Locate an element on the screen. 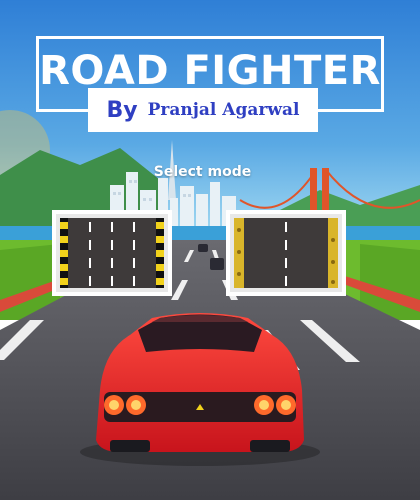 This screenshot has height=500, width=420. mode-1-button is located at coordinates (112, 253).